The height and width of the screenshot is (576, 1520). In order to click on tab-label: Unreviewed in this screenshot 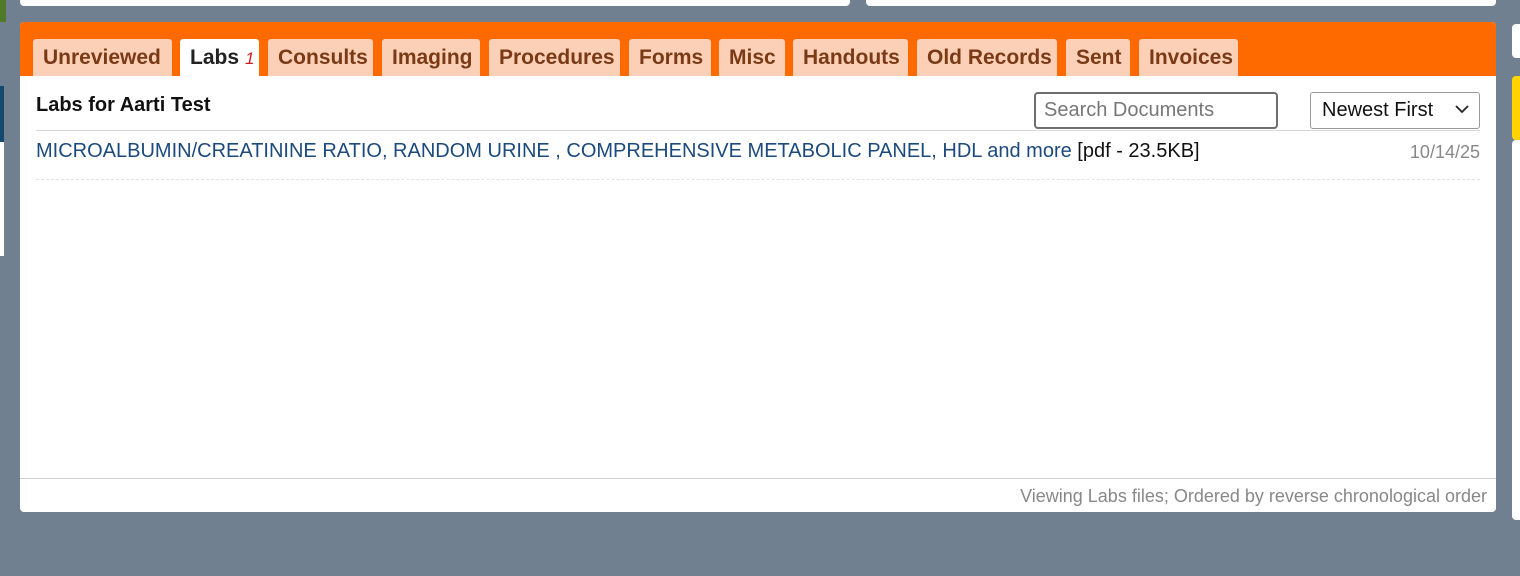, I will do `click(102, 57)`.